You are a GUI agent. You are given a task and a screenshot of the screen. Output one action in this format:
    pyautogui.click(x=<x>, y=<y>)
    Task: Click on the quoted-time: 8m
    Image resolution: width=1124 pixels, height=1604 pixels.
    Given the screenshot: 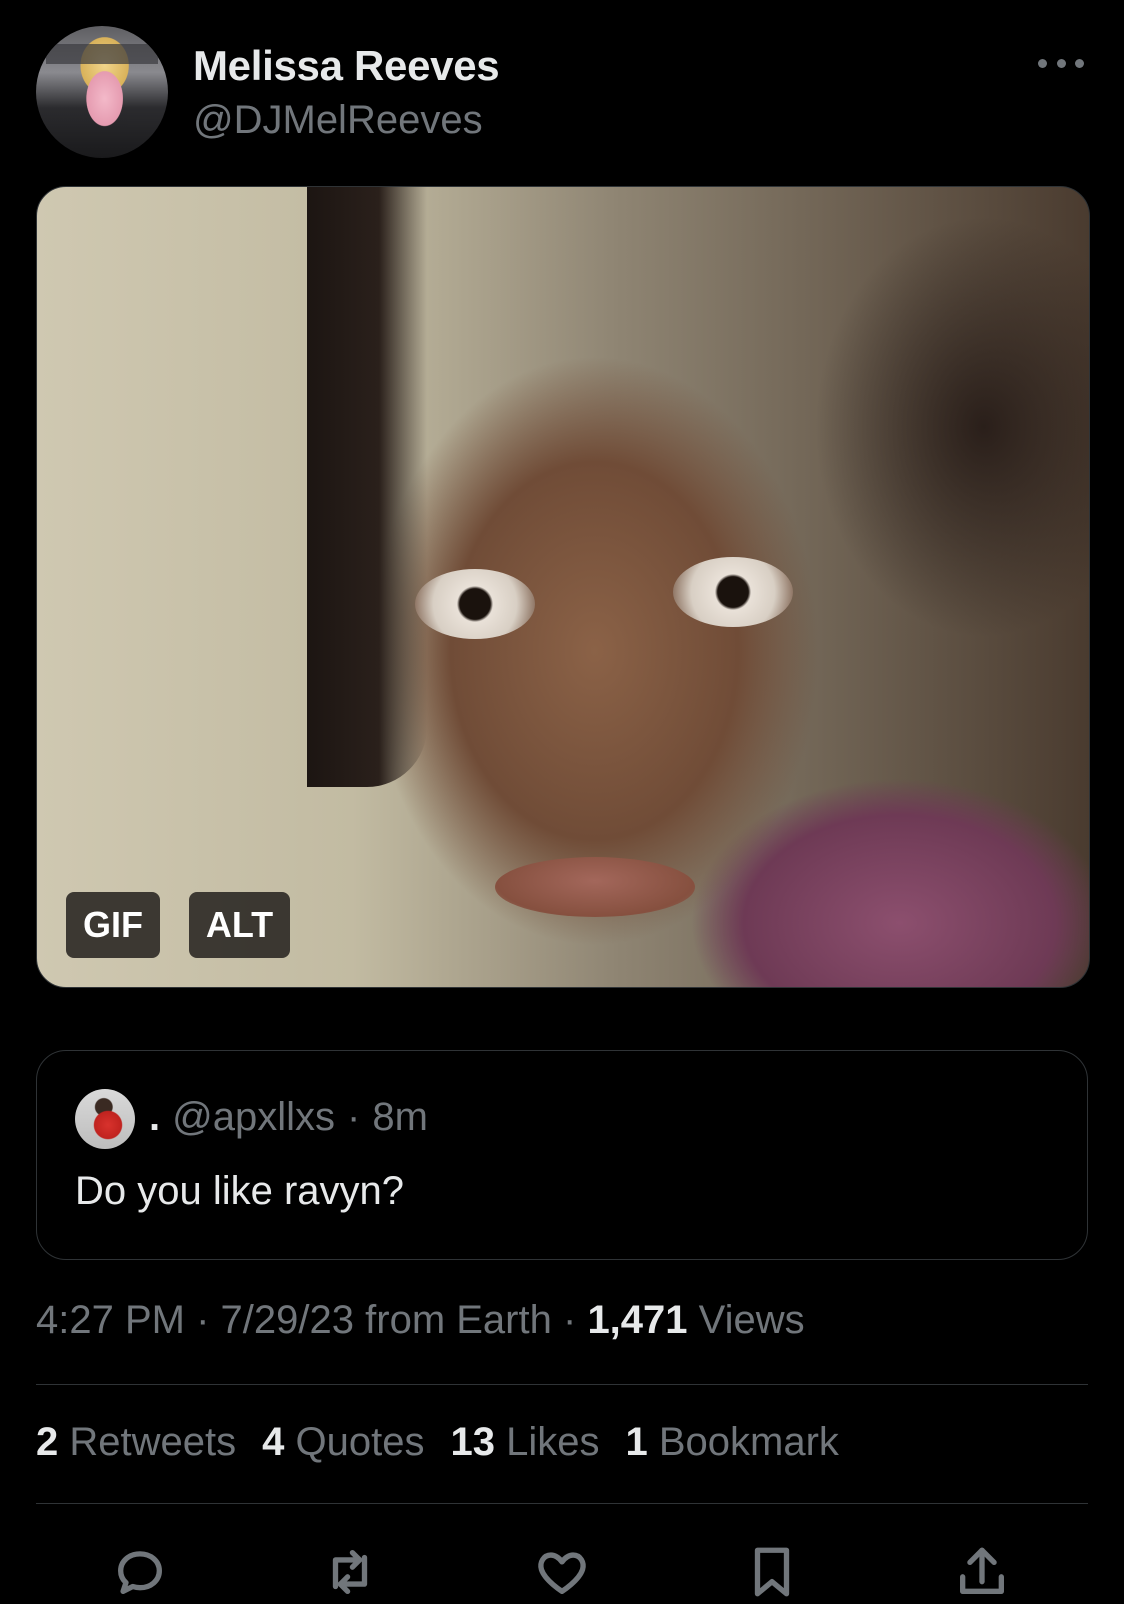 What is the action you would take?
    pyautogui.click(x=400, y=1117)
    